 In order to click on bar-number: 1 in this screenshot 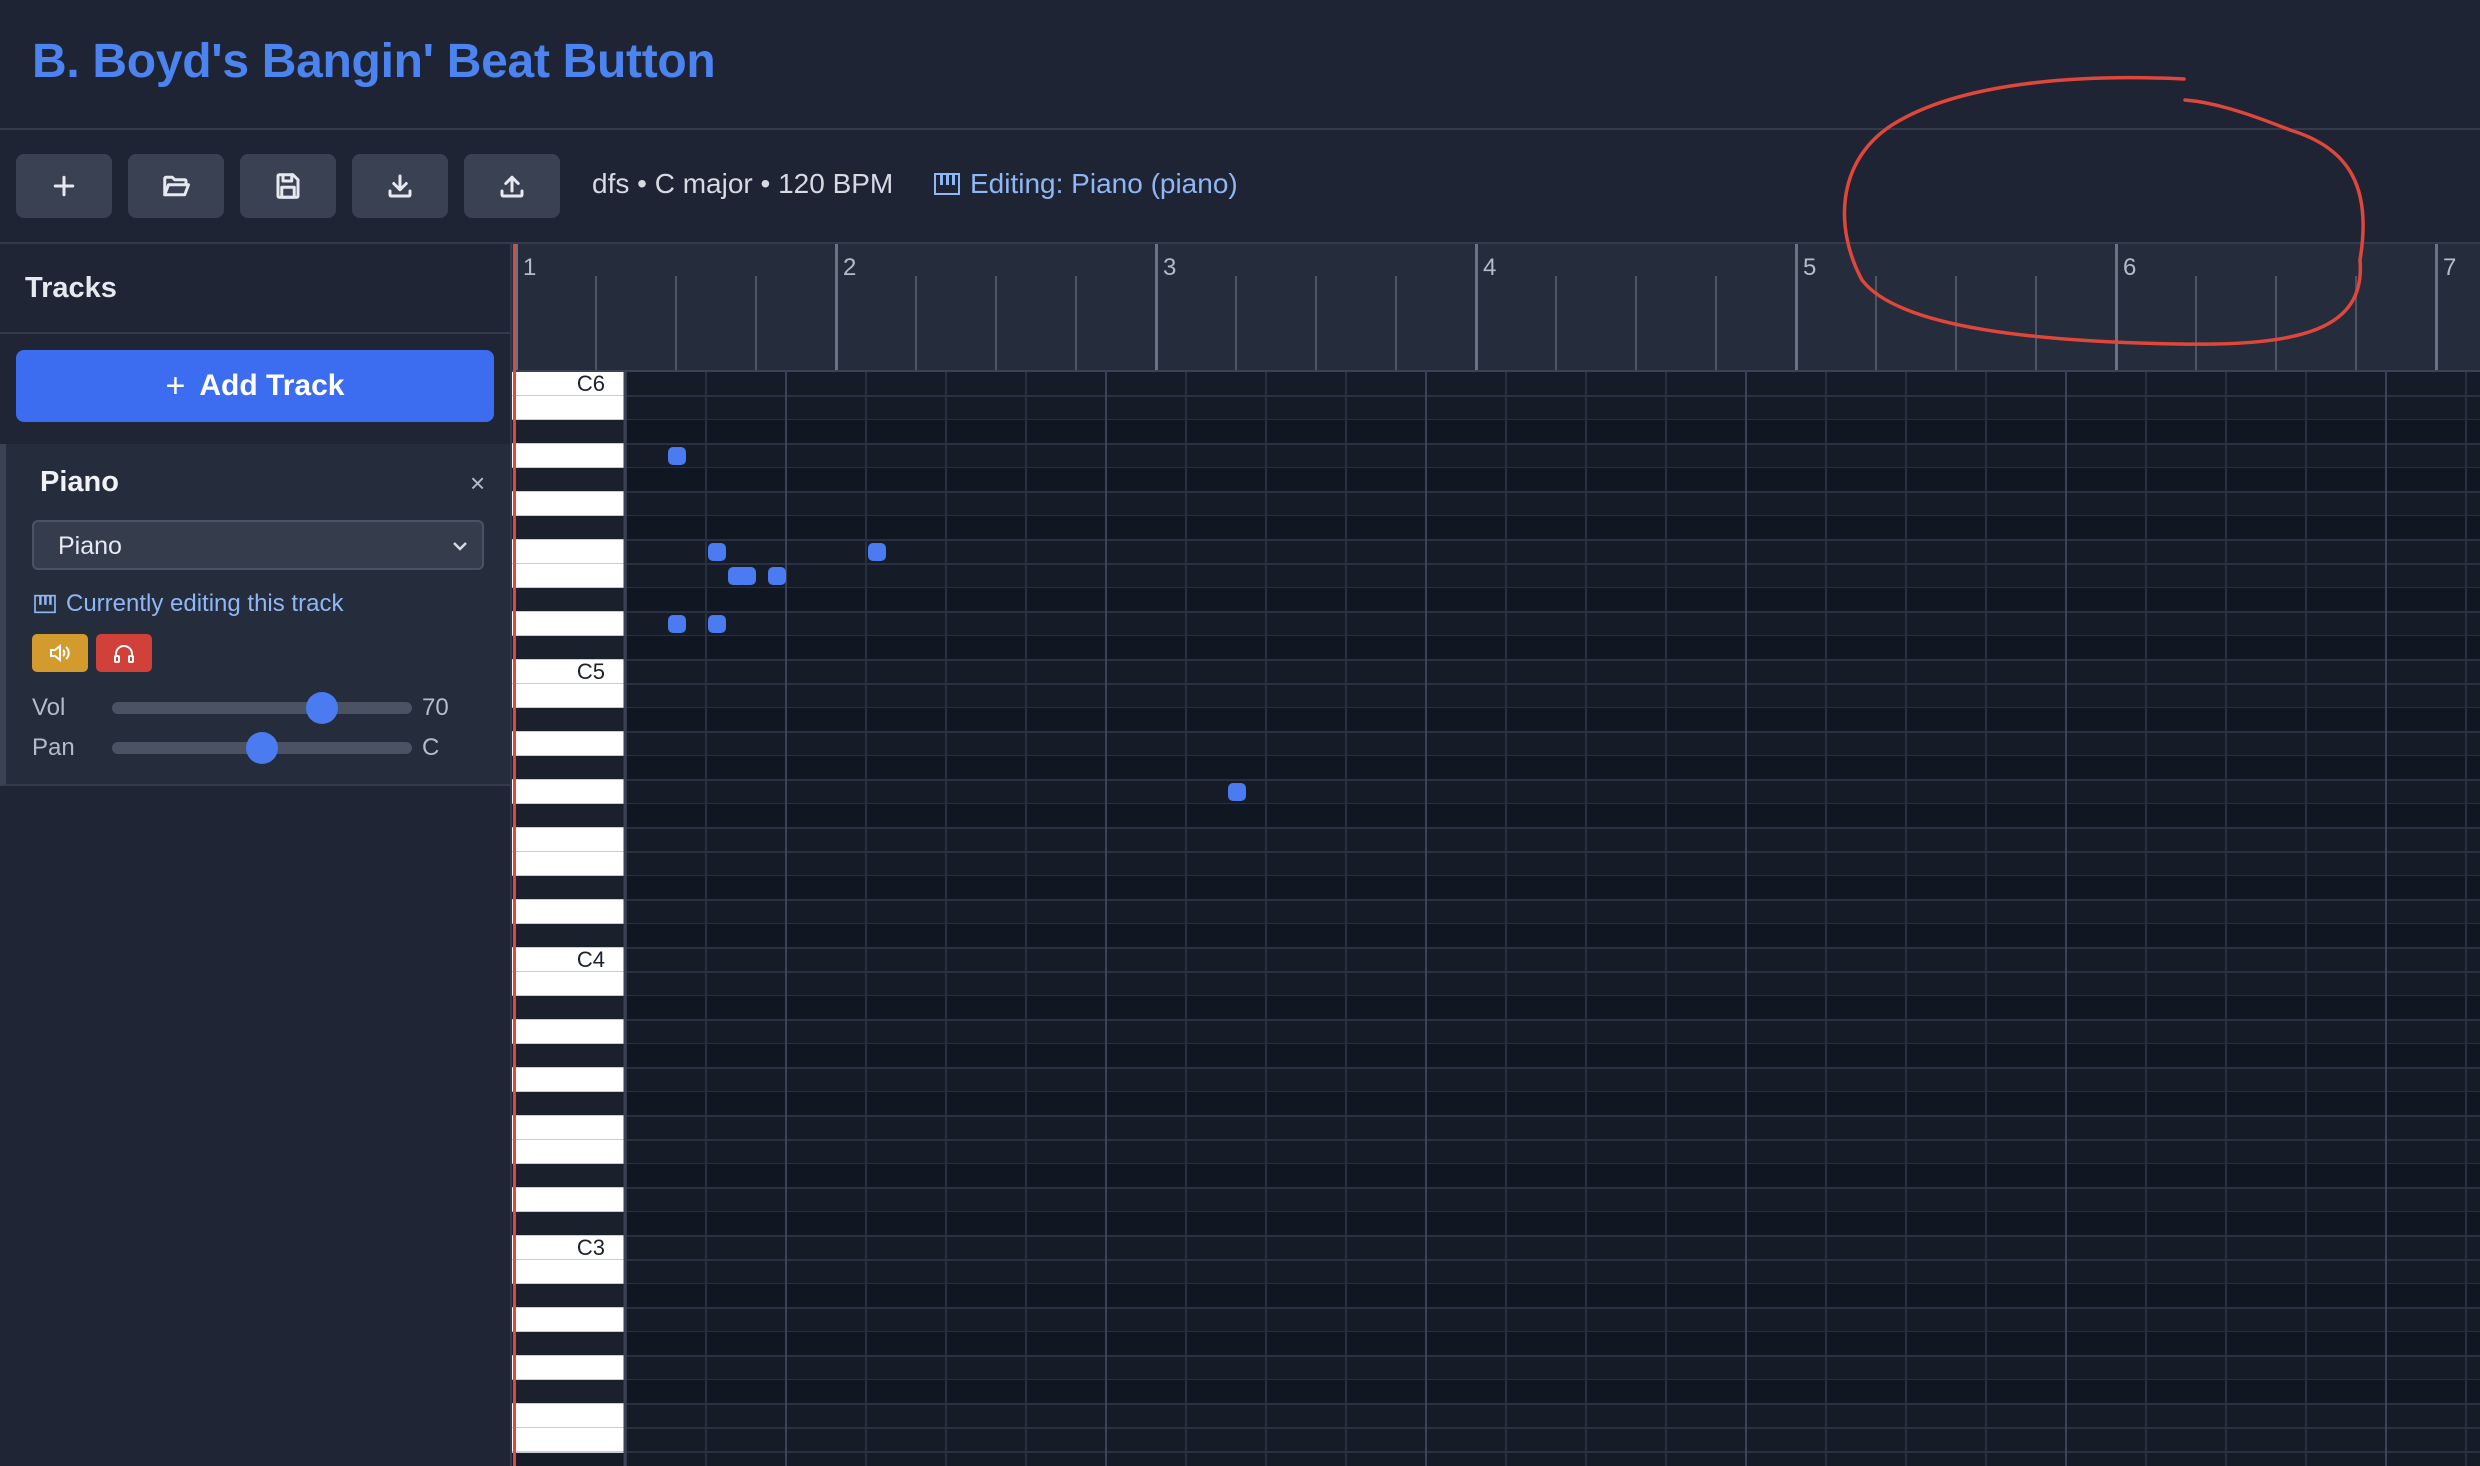, I will do `click(530, 267)`.